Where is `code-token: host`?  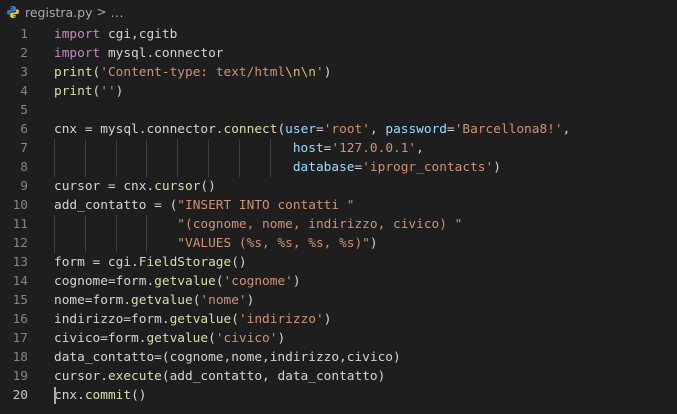
code-token: host is located at coordinates (308, 148).